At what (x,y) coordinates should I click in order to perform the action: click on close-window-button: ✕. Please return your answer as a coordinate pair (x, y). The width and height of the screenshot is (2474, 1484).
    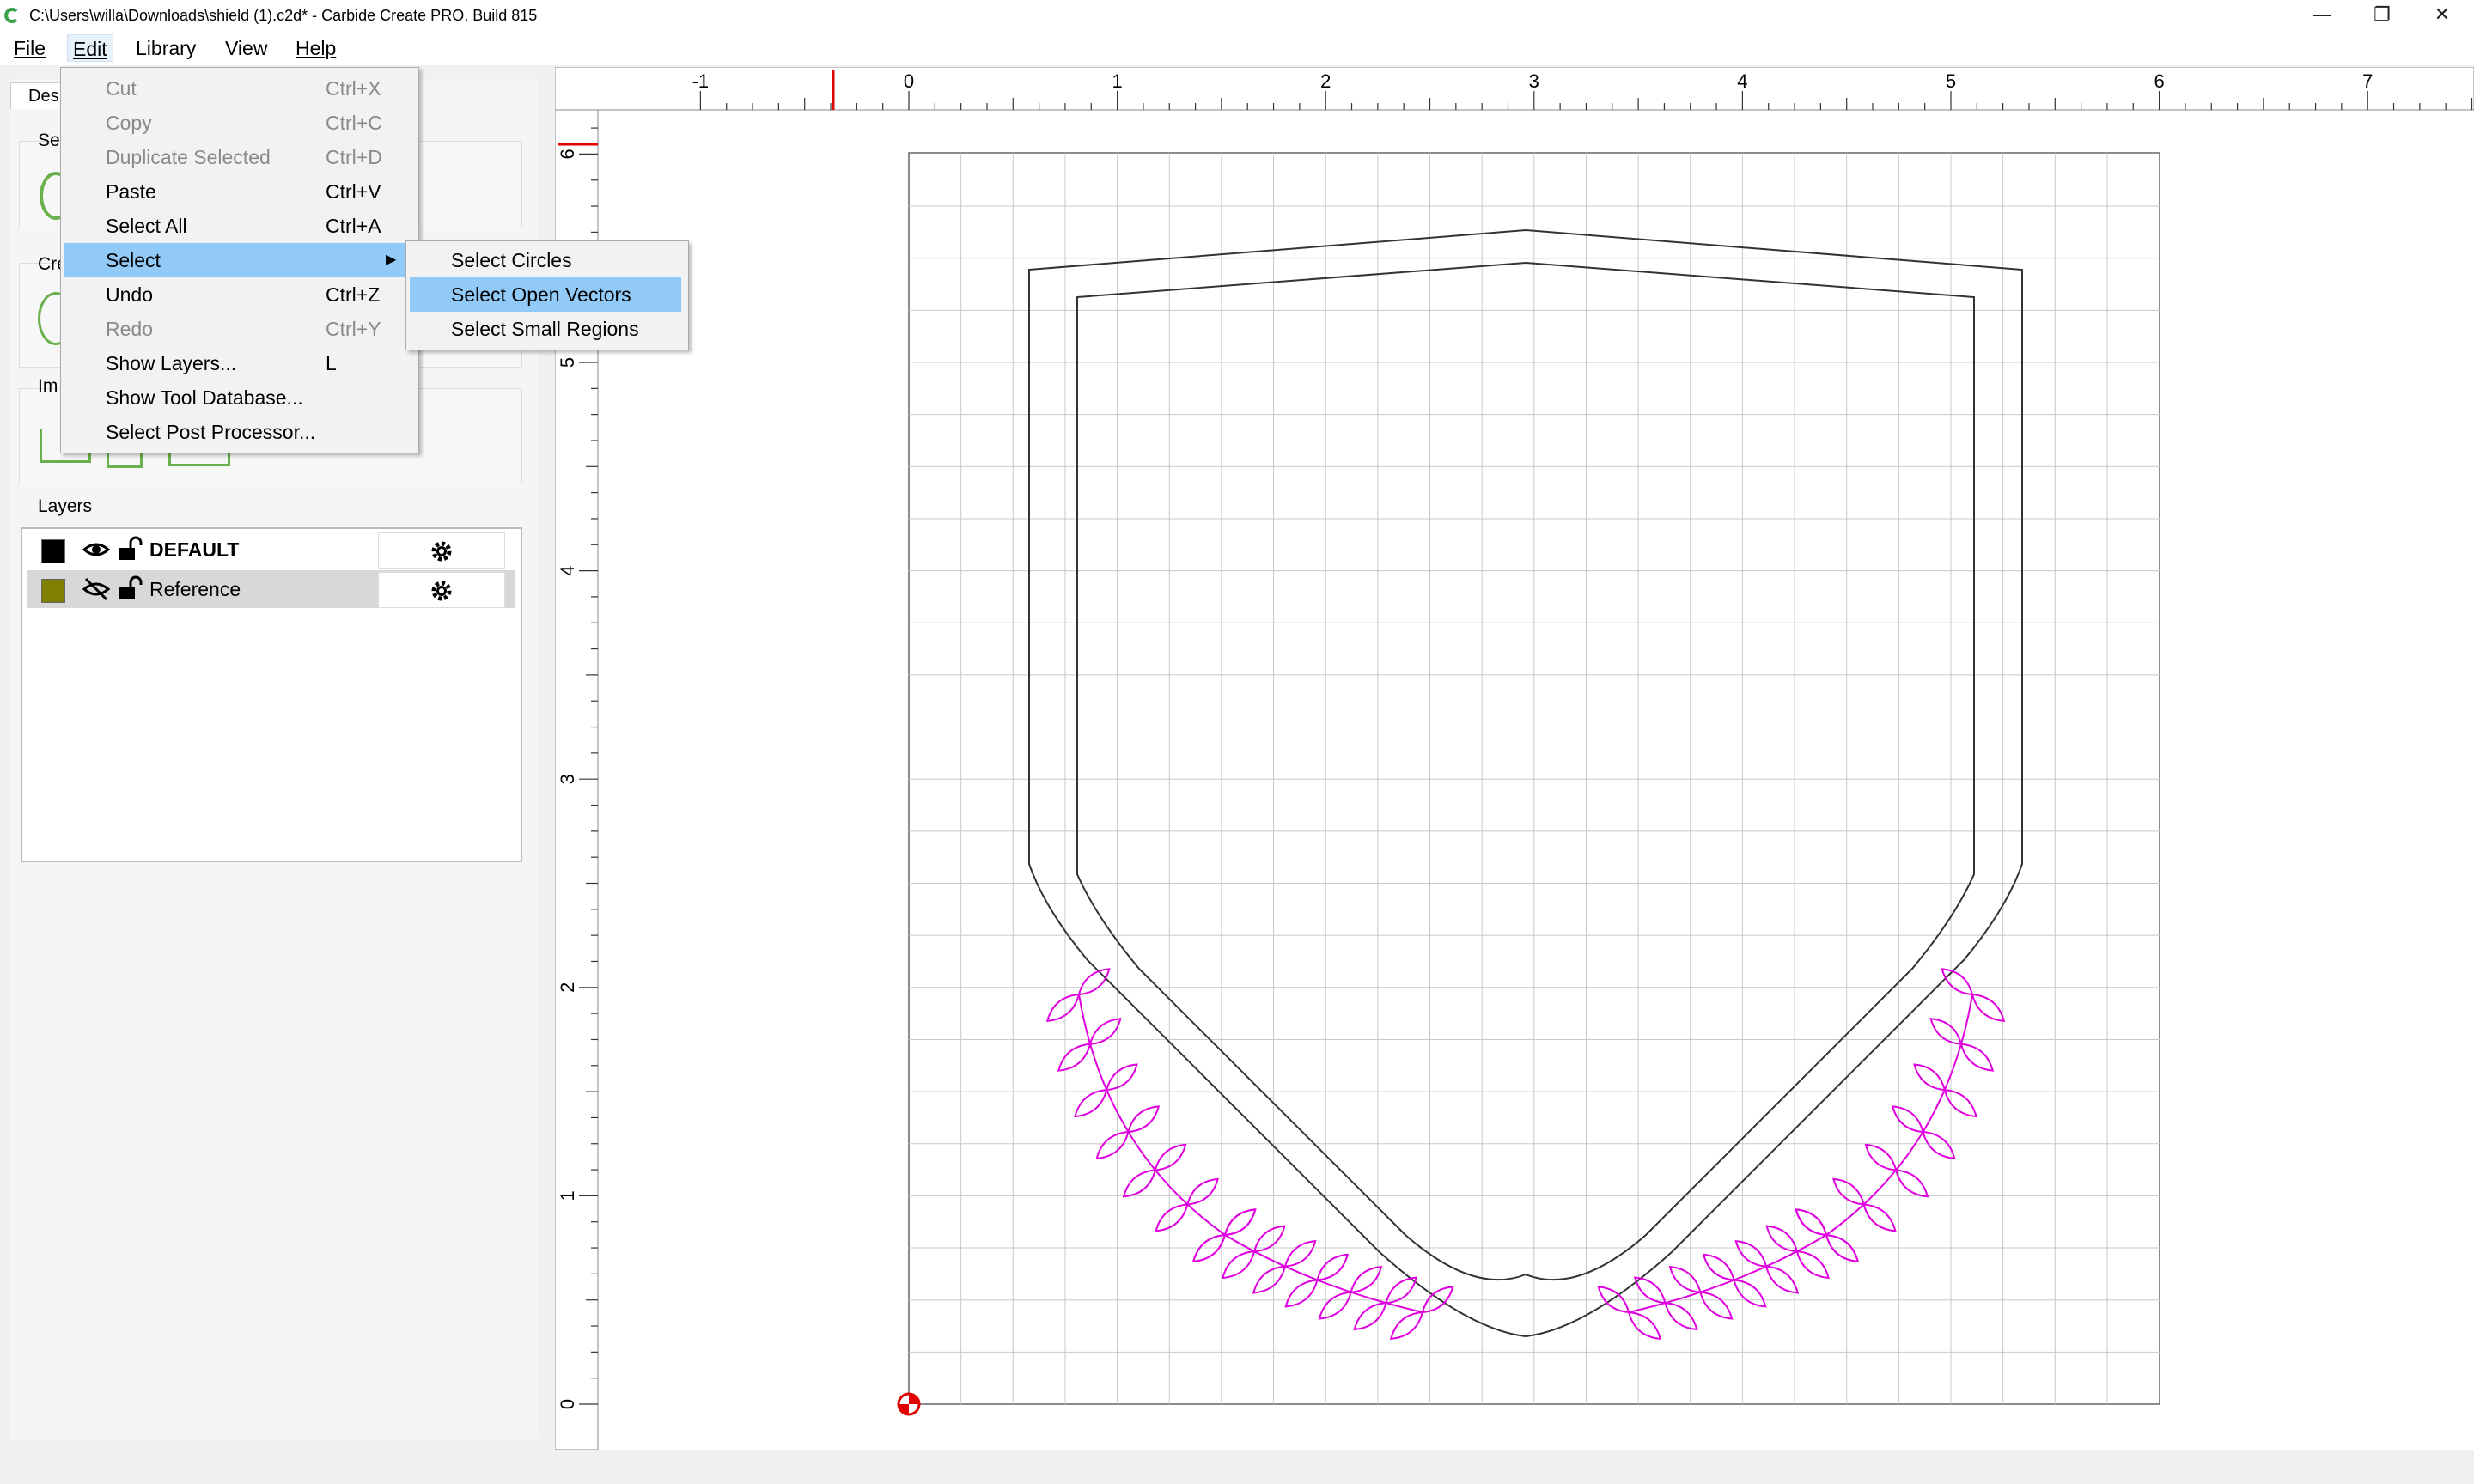
    Looking at the image, I should click on (2442, 15).